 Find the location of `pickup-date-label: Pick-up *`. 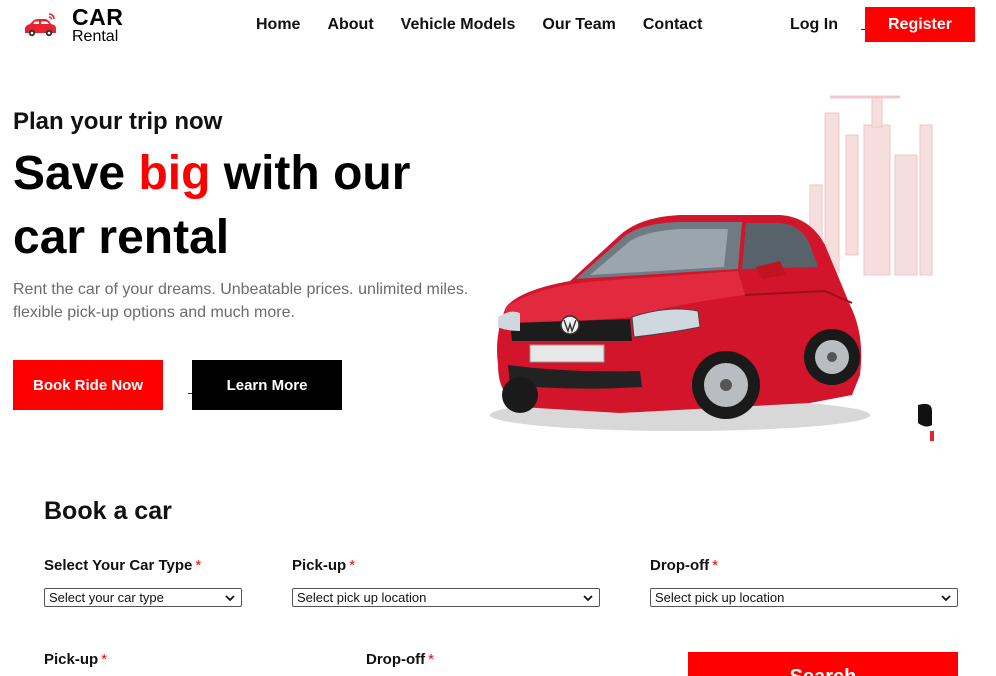

pickup-date-label: Pick-up * is located at coordinates (75, 659).